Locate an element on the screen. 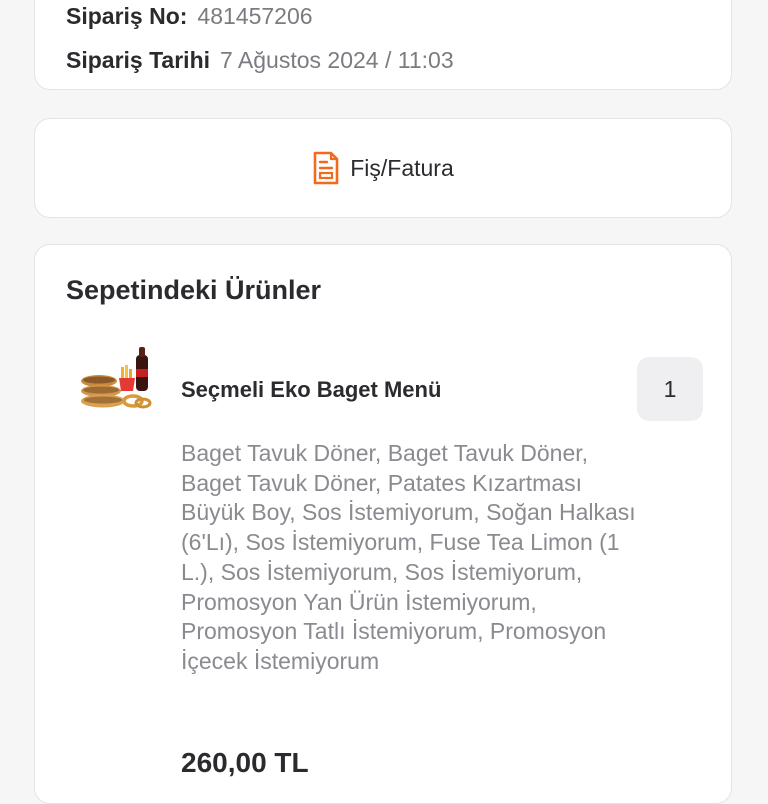 The height and width of the screenshot is (804, 768). order-number-label: Sipariş No: is located at coordinates (127, 16).